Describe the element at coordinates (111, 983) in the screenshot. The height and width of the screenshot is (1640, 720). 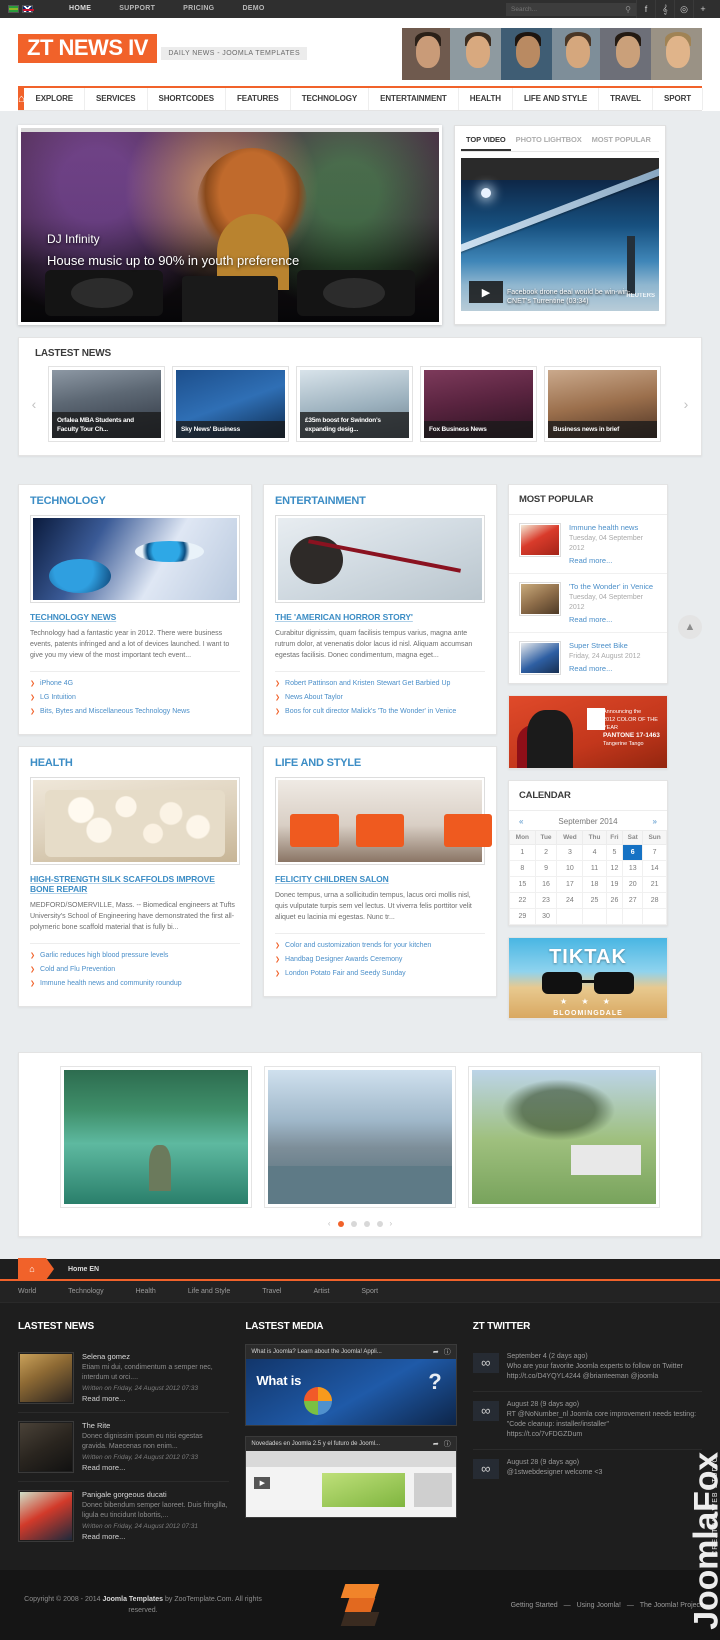
I see `health-link: Immune health news and community roundup` at that location.